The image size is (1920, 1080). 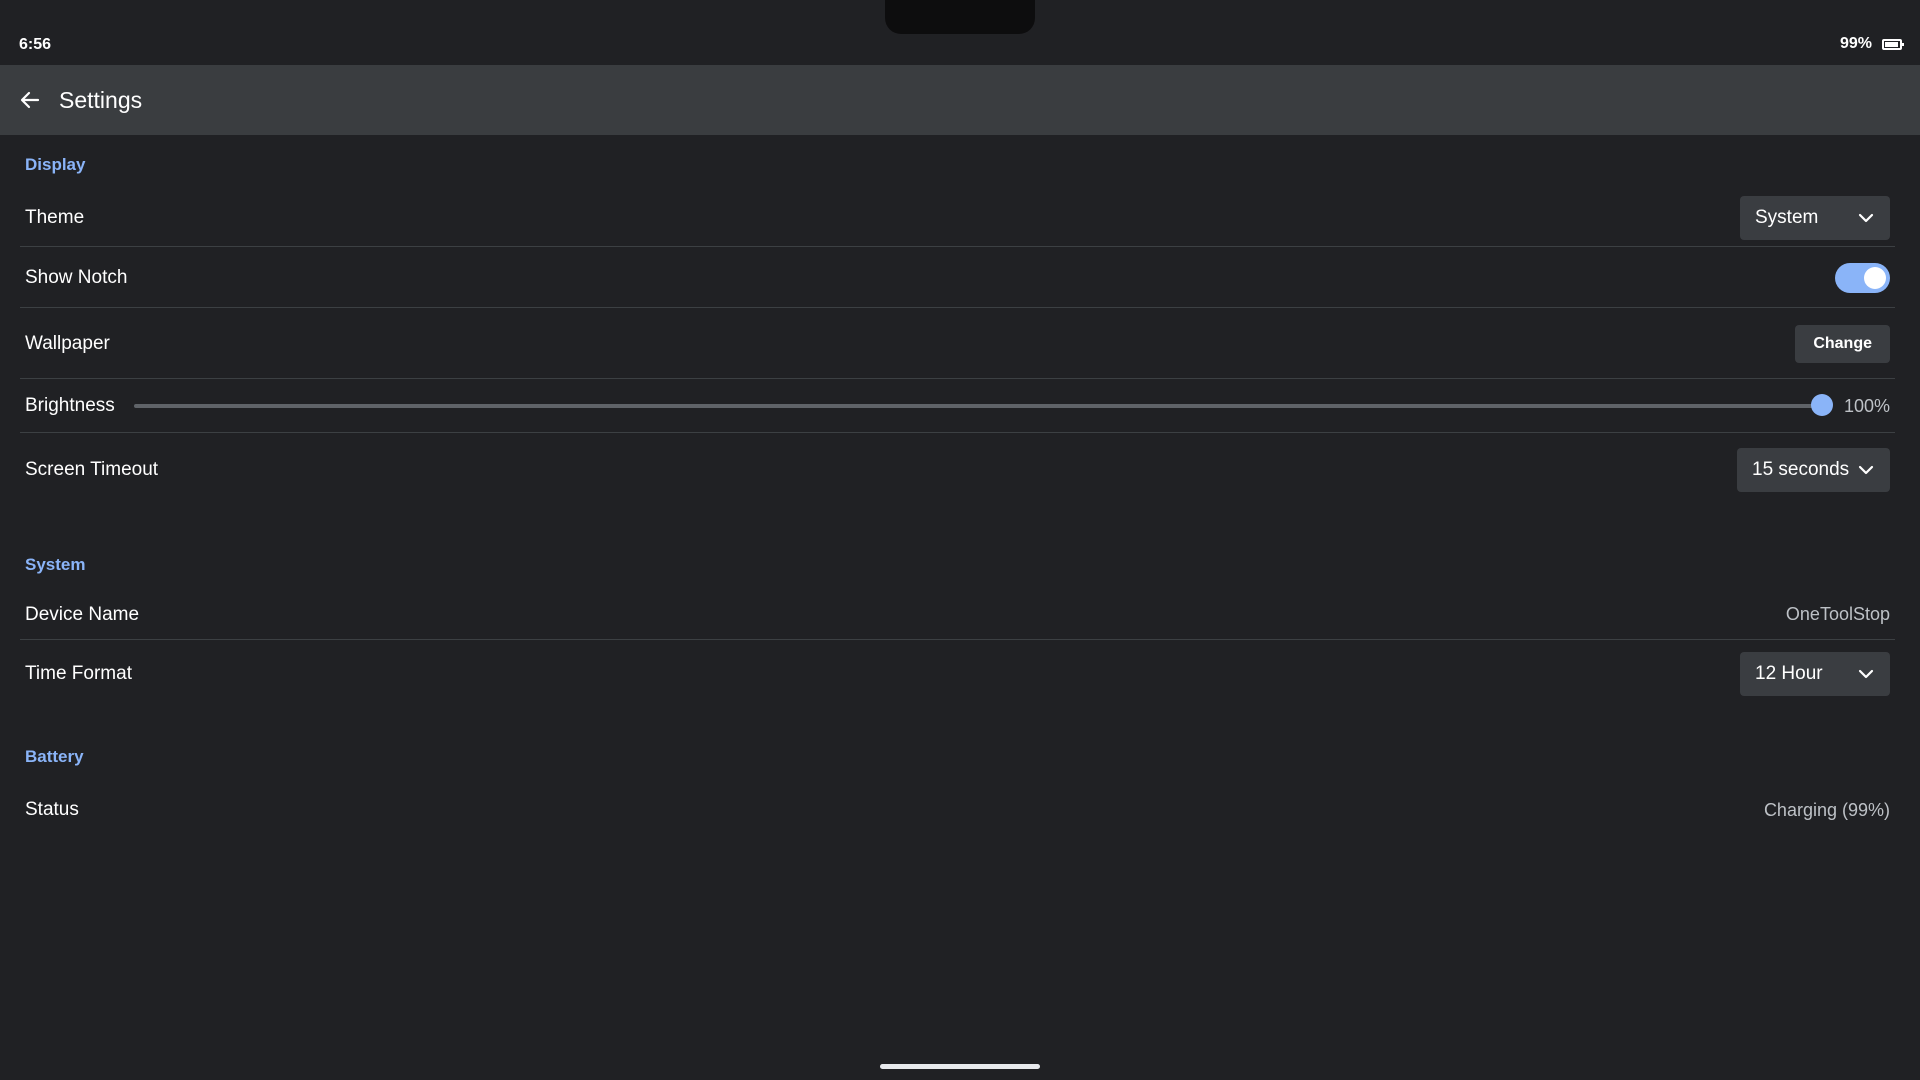 What do you see at coordinates (1826, 809) in the screenshot?
I see `battery-status-value: Charging (99%)` at bounding box center [1826, 809].